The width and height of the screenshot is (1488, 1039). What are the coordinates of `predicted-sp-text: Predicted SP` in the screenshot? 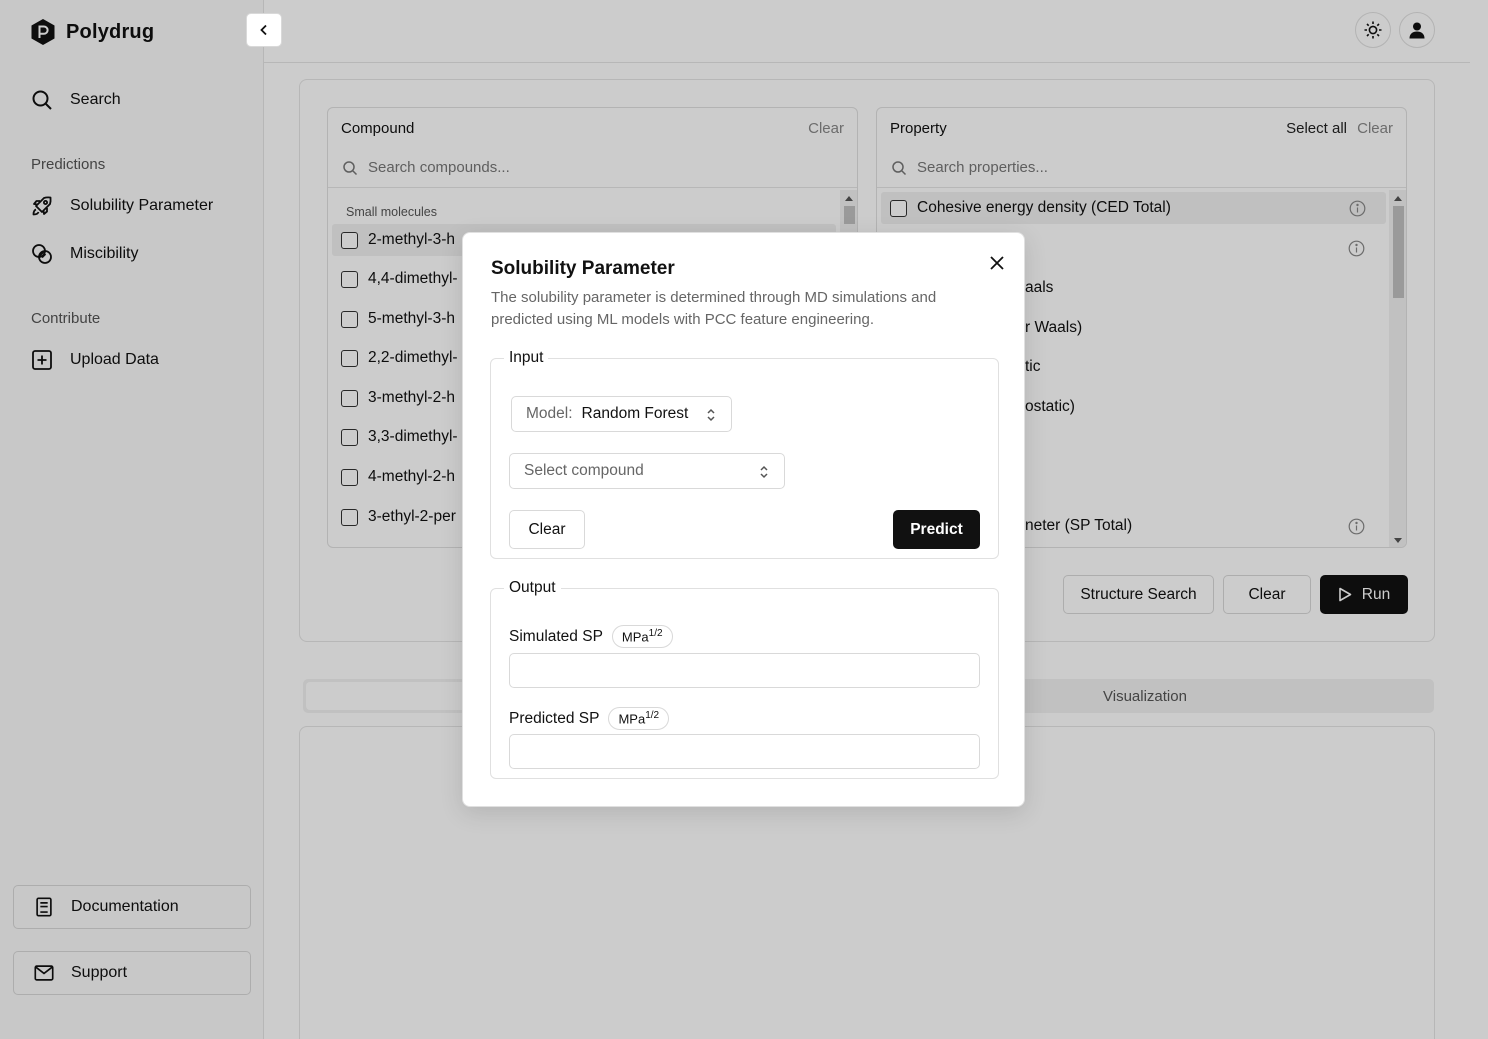 It's located at (554, 718).